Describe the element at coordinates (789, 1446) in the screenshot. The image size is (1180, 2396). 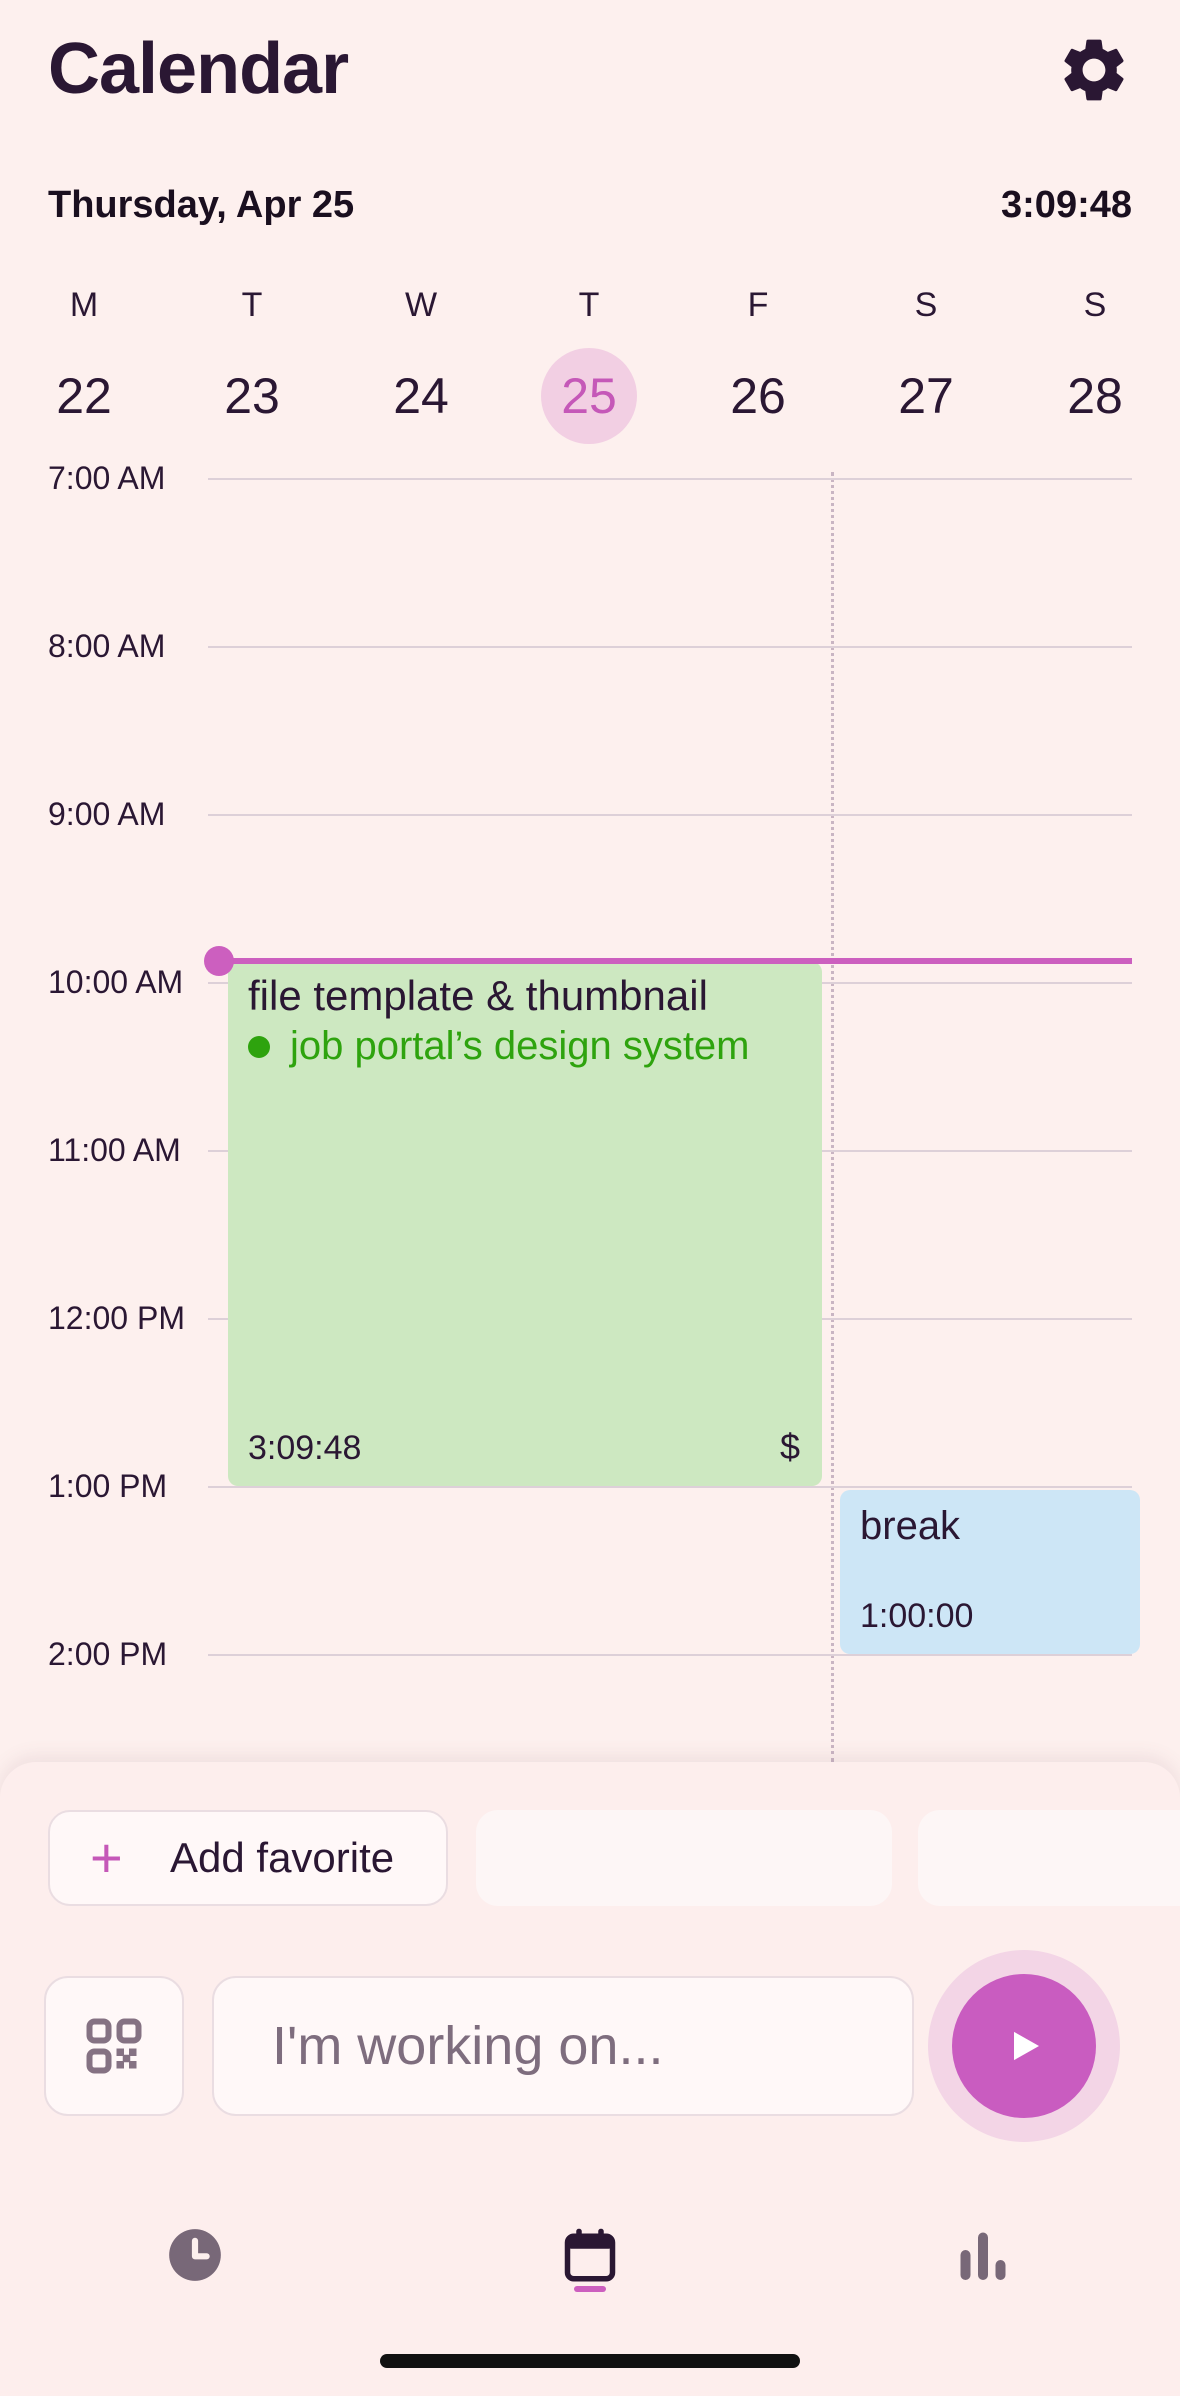
I see `billable-icon: $` at that location.